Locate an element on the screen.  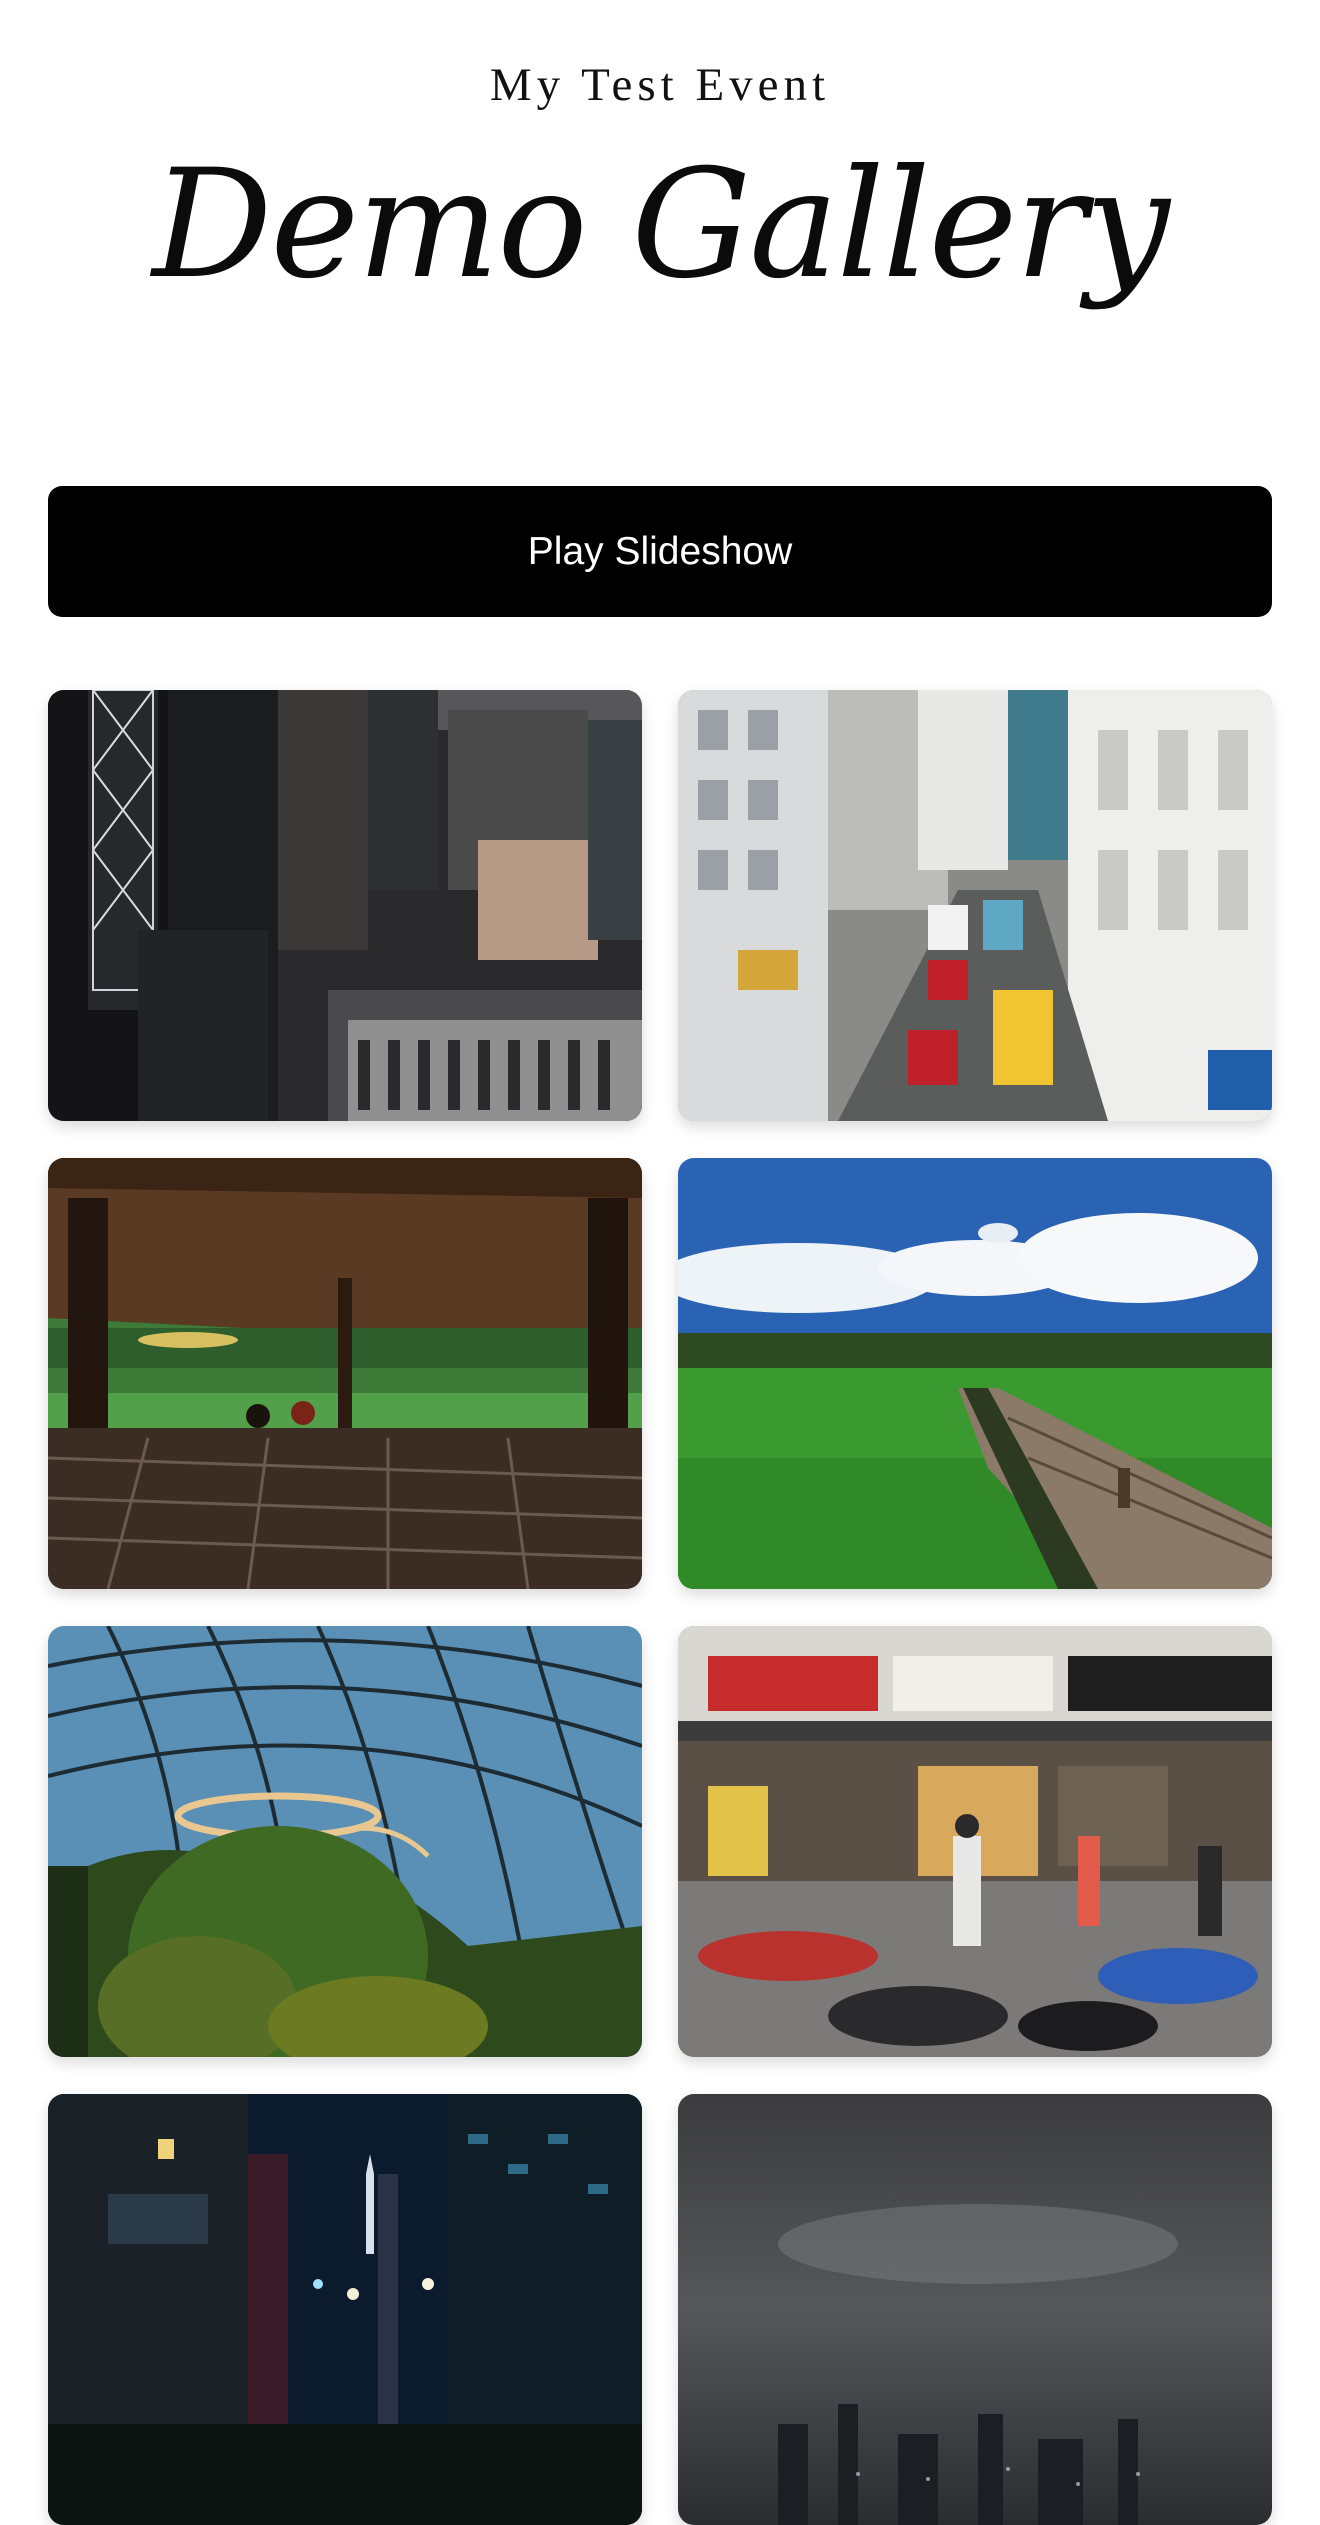
play-slideshow-button: Play Slideshow is located at coordinates (660, 551).